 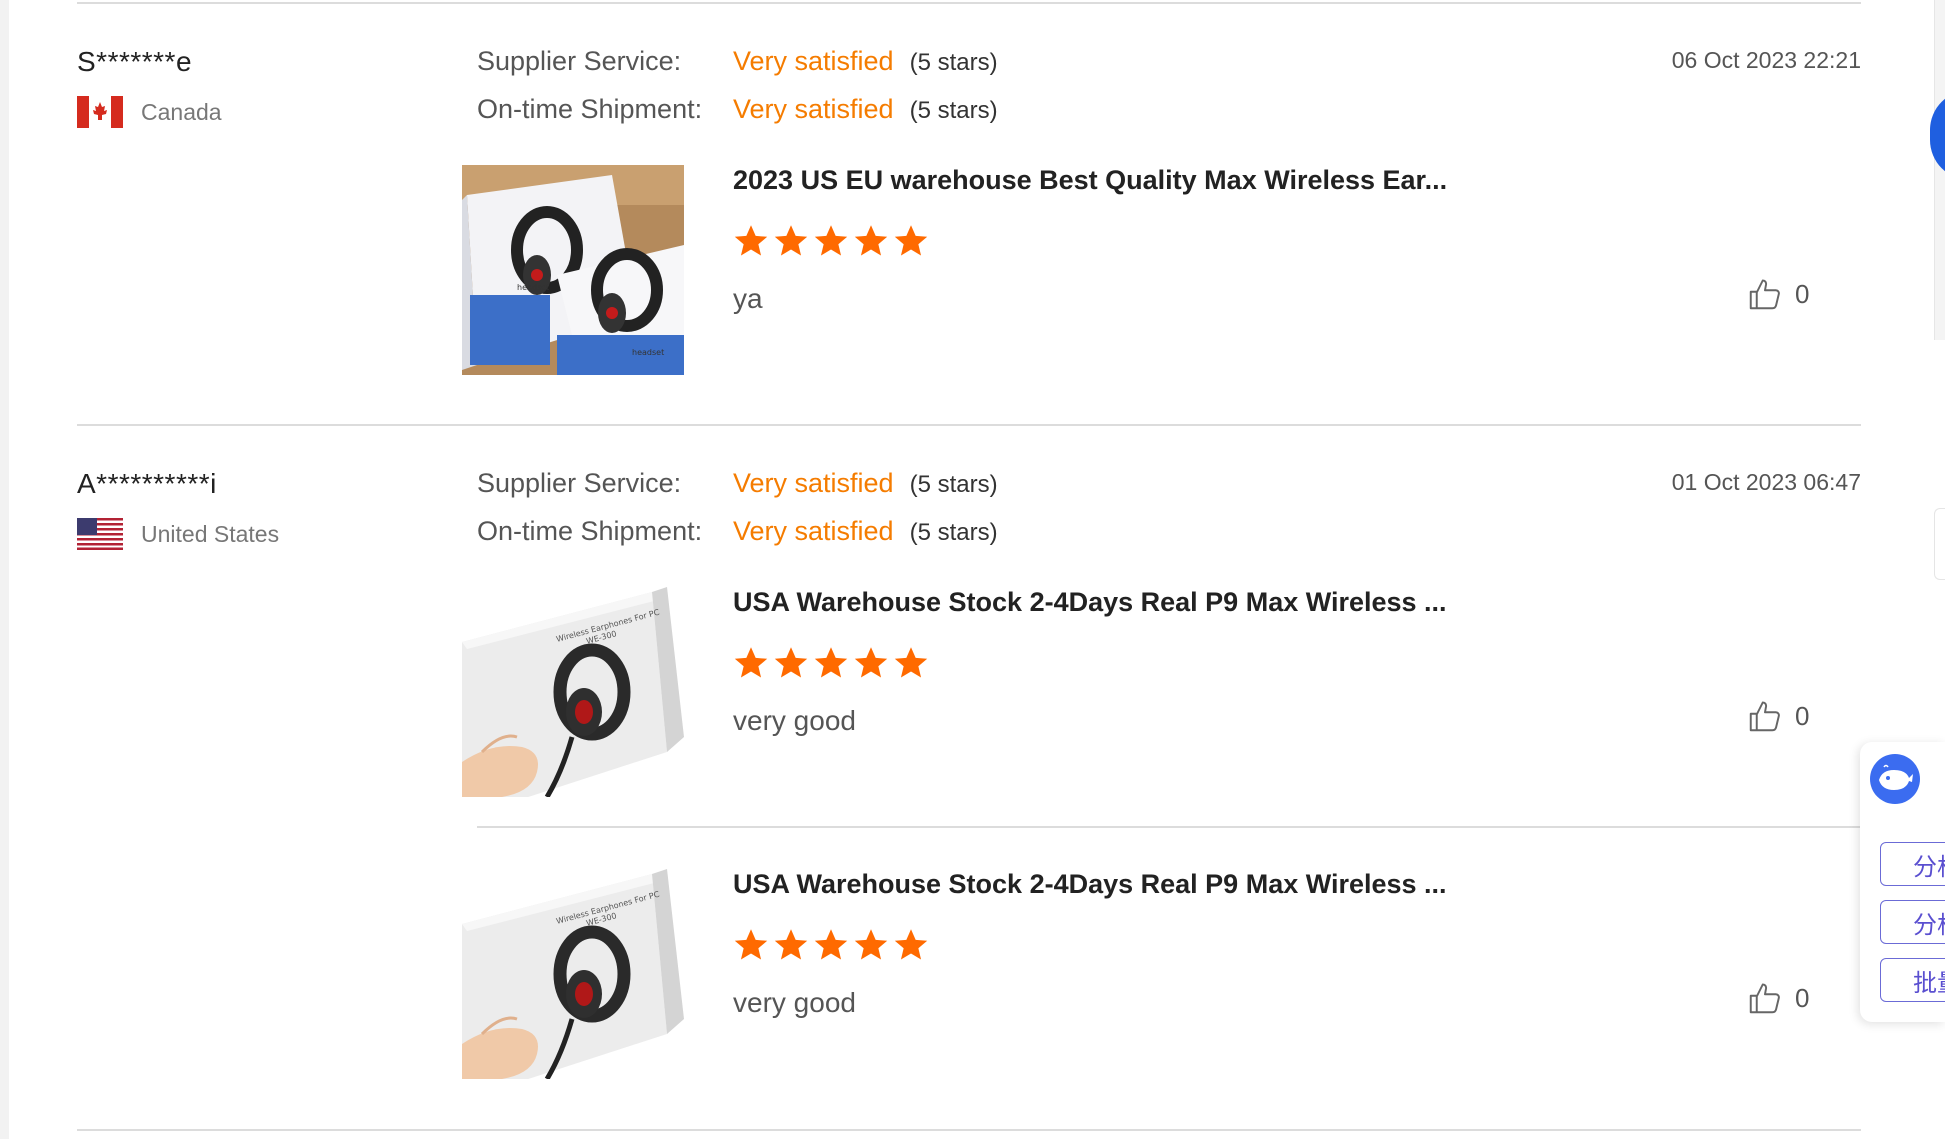 What do you see at coordinates (1895, 779) in the screenshot?
I see `whale-icon` at bounding box center [1895, 779].